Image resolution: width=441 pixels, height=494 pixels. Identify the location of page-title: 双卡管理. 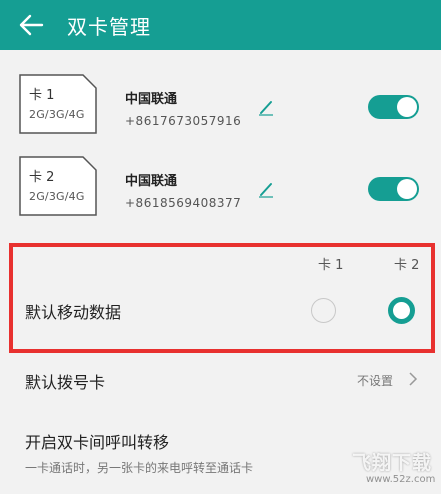
(109, 27).